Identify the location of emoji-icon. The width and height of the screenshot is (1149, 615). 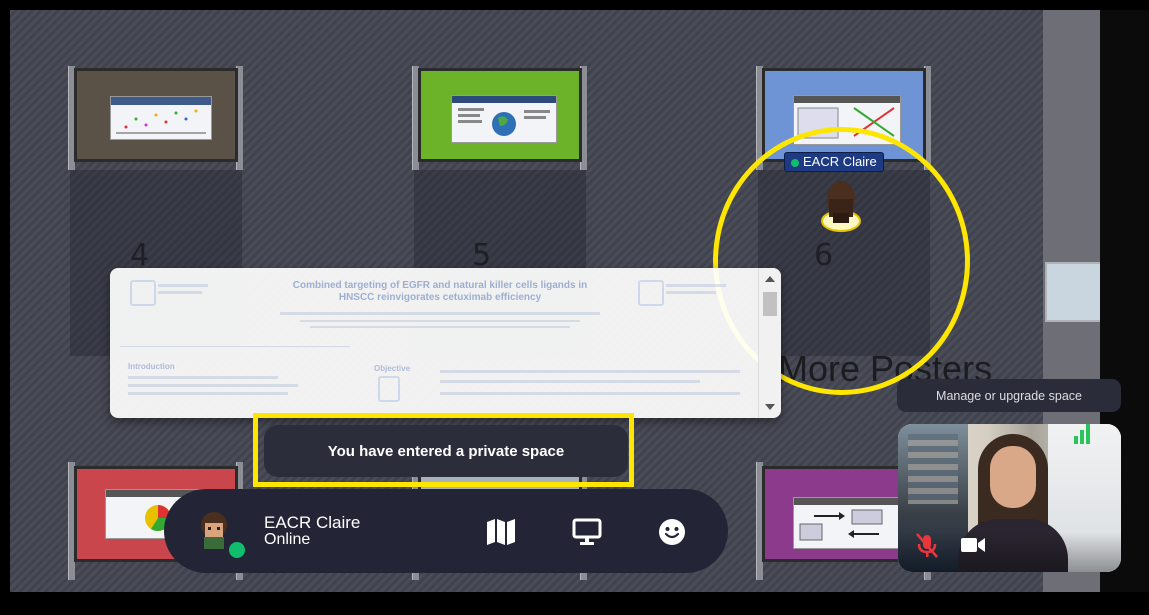
(672, 532).